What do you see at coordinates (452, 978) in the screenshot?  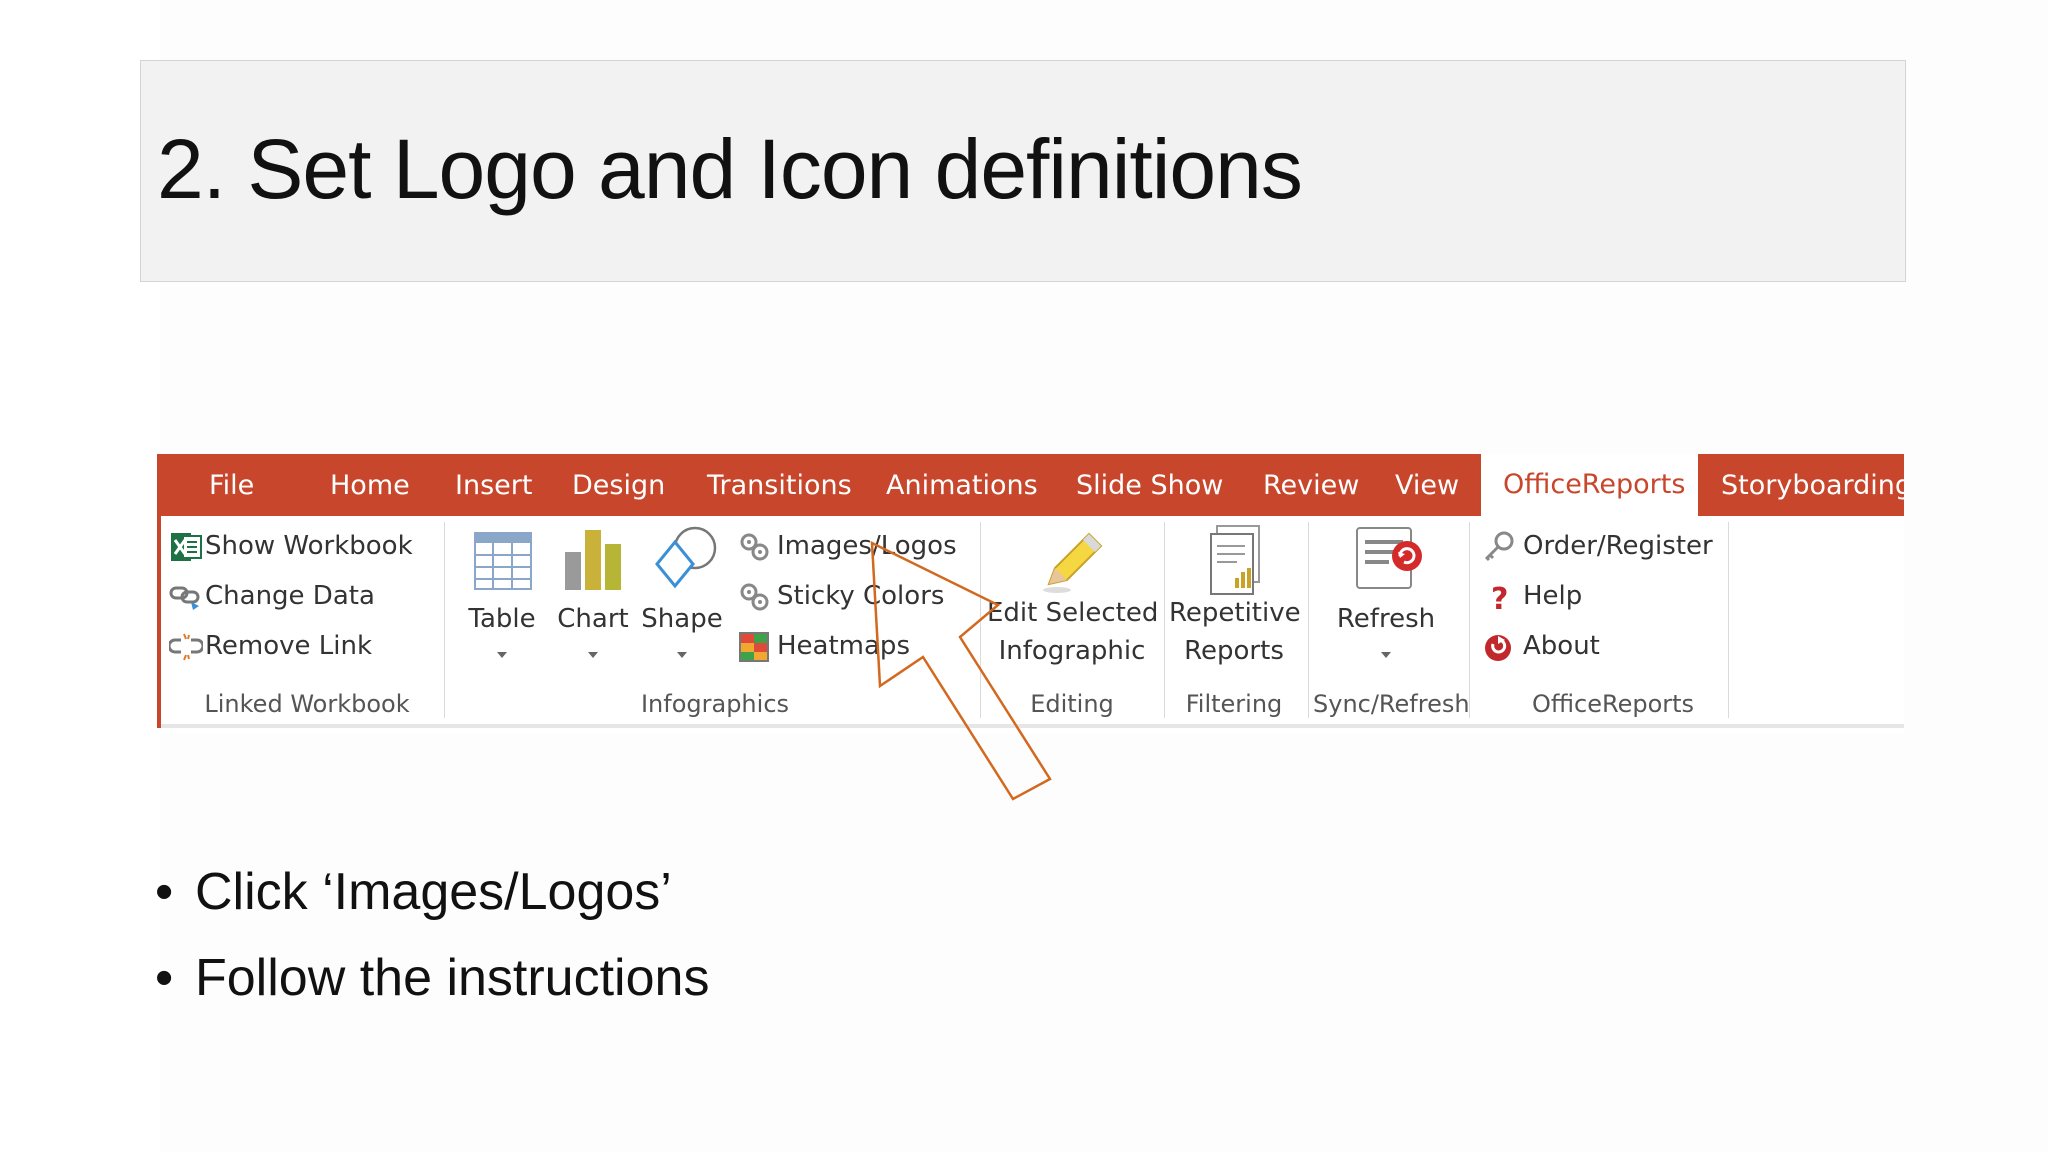 I see `bullet-text: Follow the instructions` at bounding box center [452, 978].